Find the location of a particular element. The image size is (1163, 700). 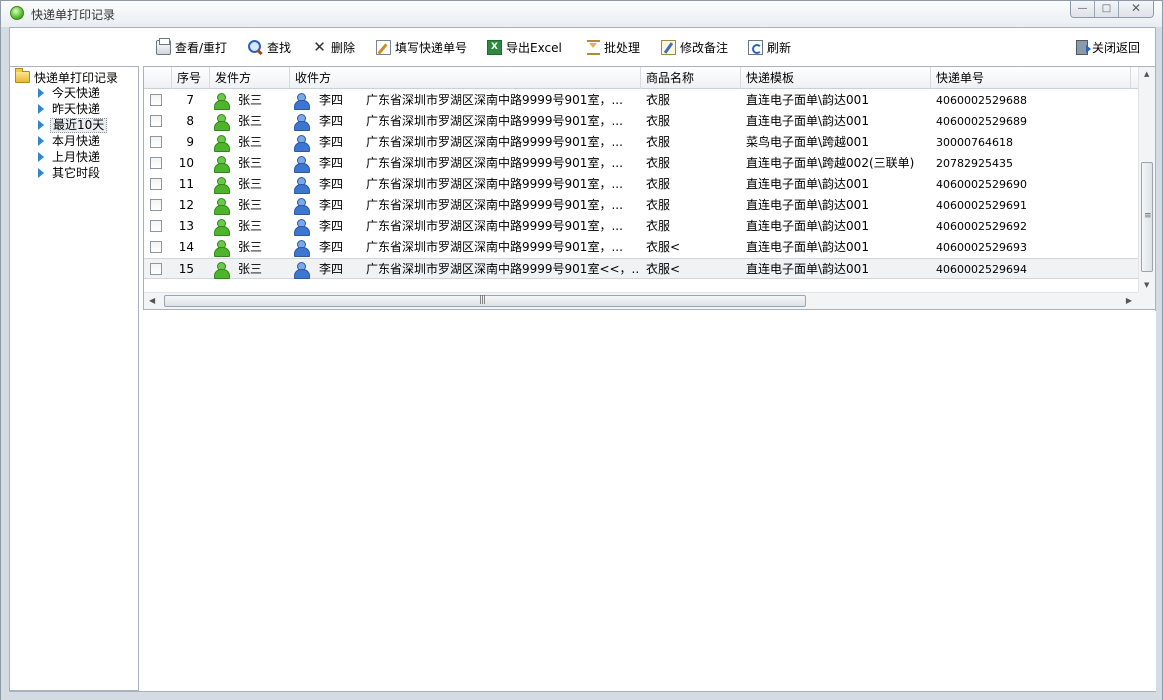

scroll-down-icon: ▼ is located at coordinates (1146, 285).